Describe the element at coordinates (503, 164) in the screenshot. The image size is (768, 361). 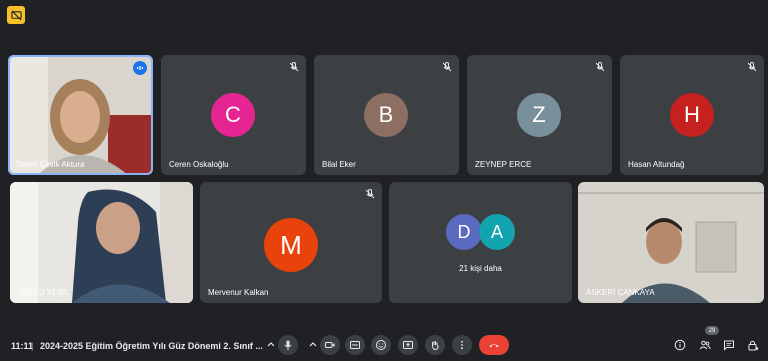
I see `participant-name: ZEYNEP ERCE` at that location.